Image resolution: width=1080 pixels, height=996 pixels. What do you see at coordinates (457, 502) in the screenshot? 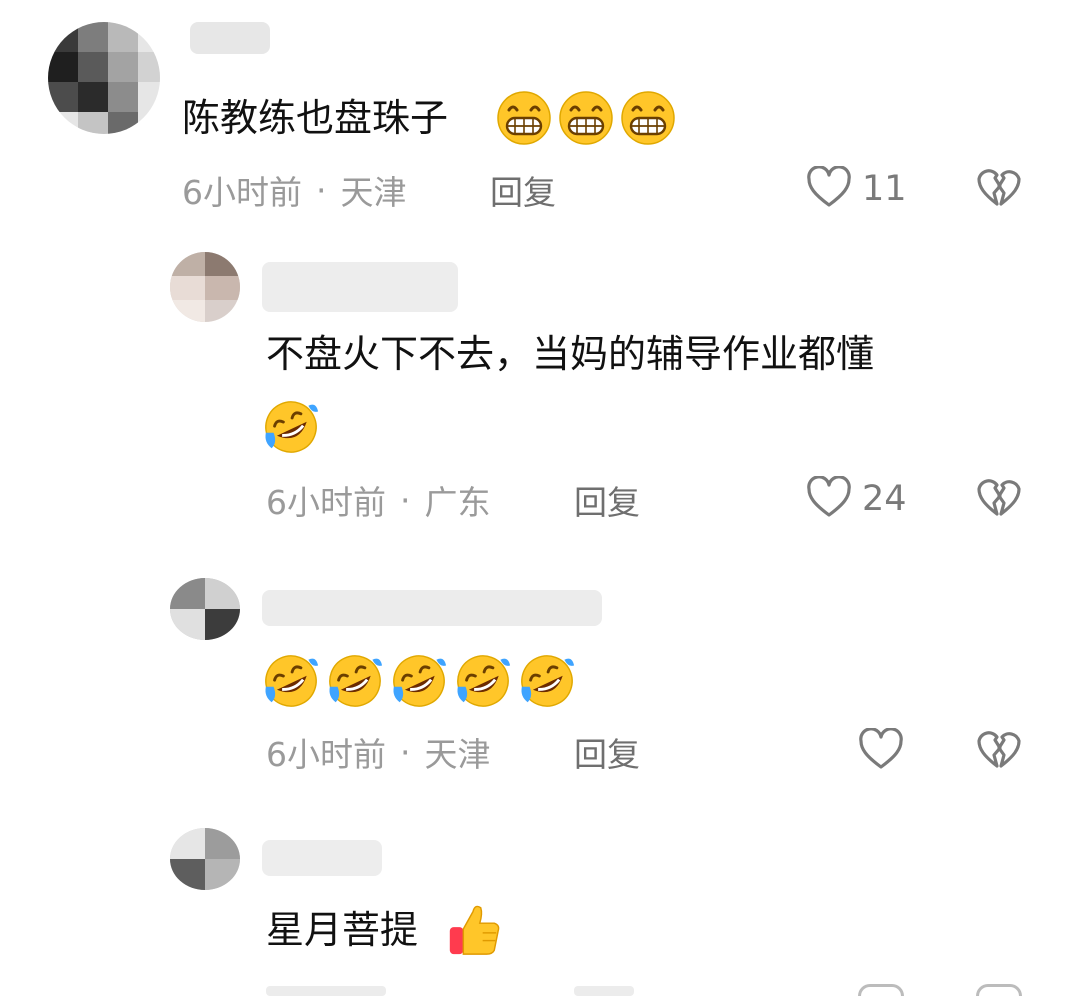
I see `location: 广东` at bounding box center [457, 502].